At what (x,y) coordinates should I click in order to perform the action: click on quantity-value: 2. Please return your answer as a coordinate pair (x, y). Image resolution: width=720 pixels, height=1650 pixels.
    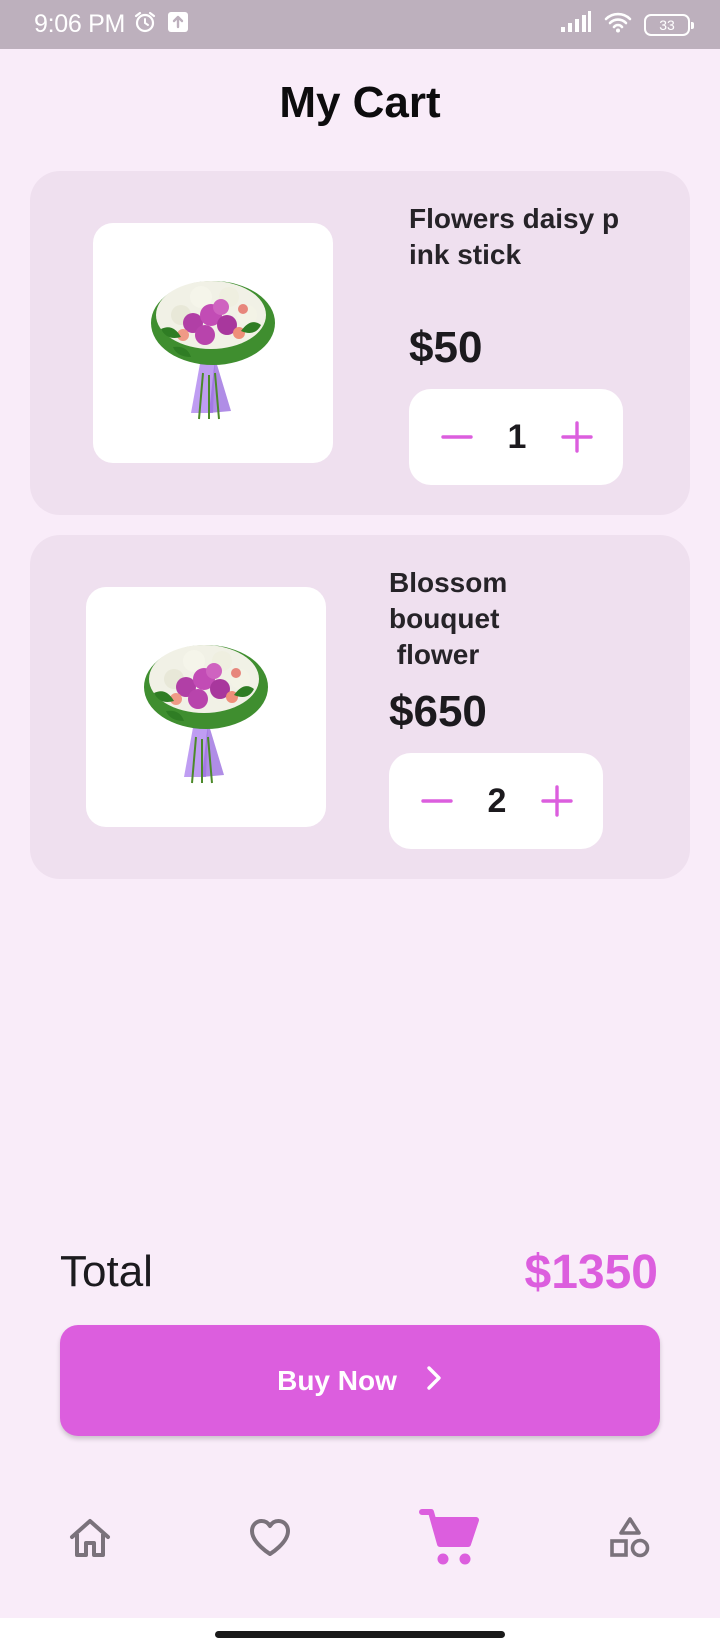
    Looking at the image, I should click on (497, 800).